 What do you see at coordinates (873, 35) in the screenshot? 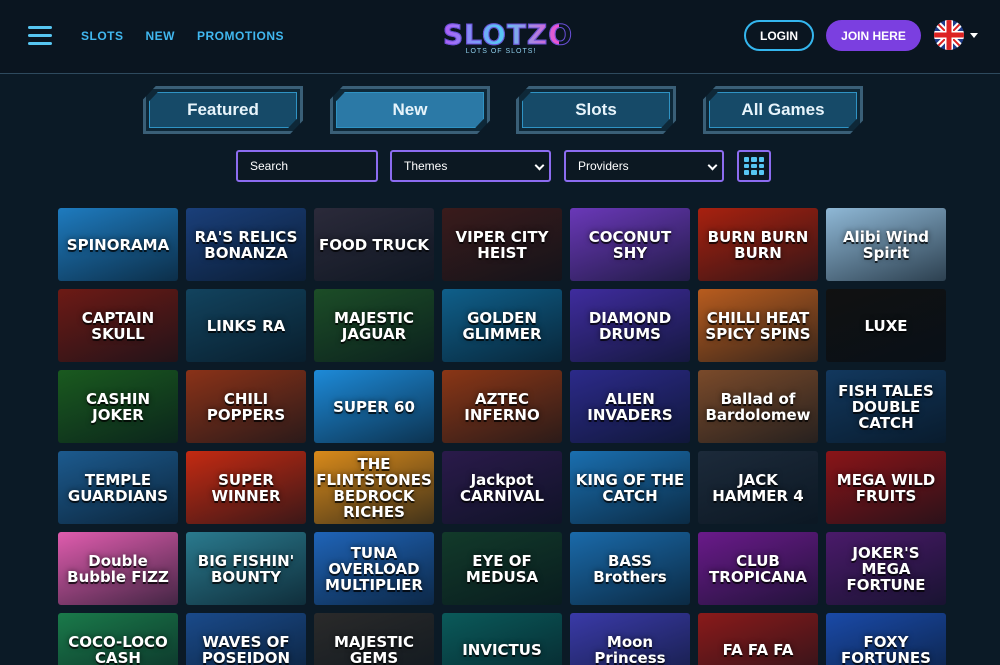
I see `join-button: JOIN HERE` at bounding box center [873, 35].